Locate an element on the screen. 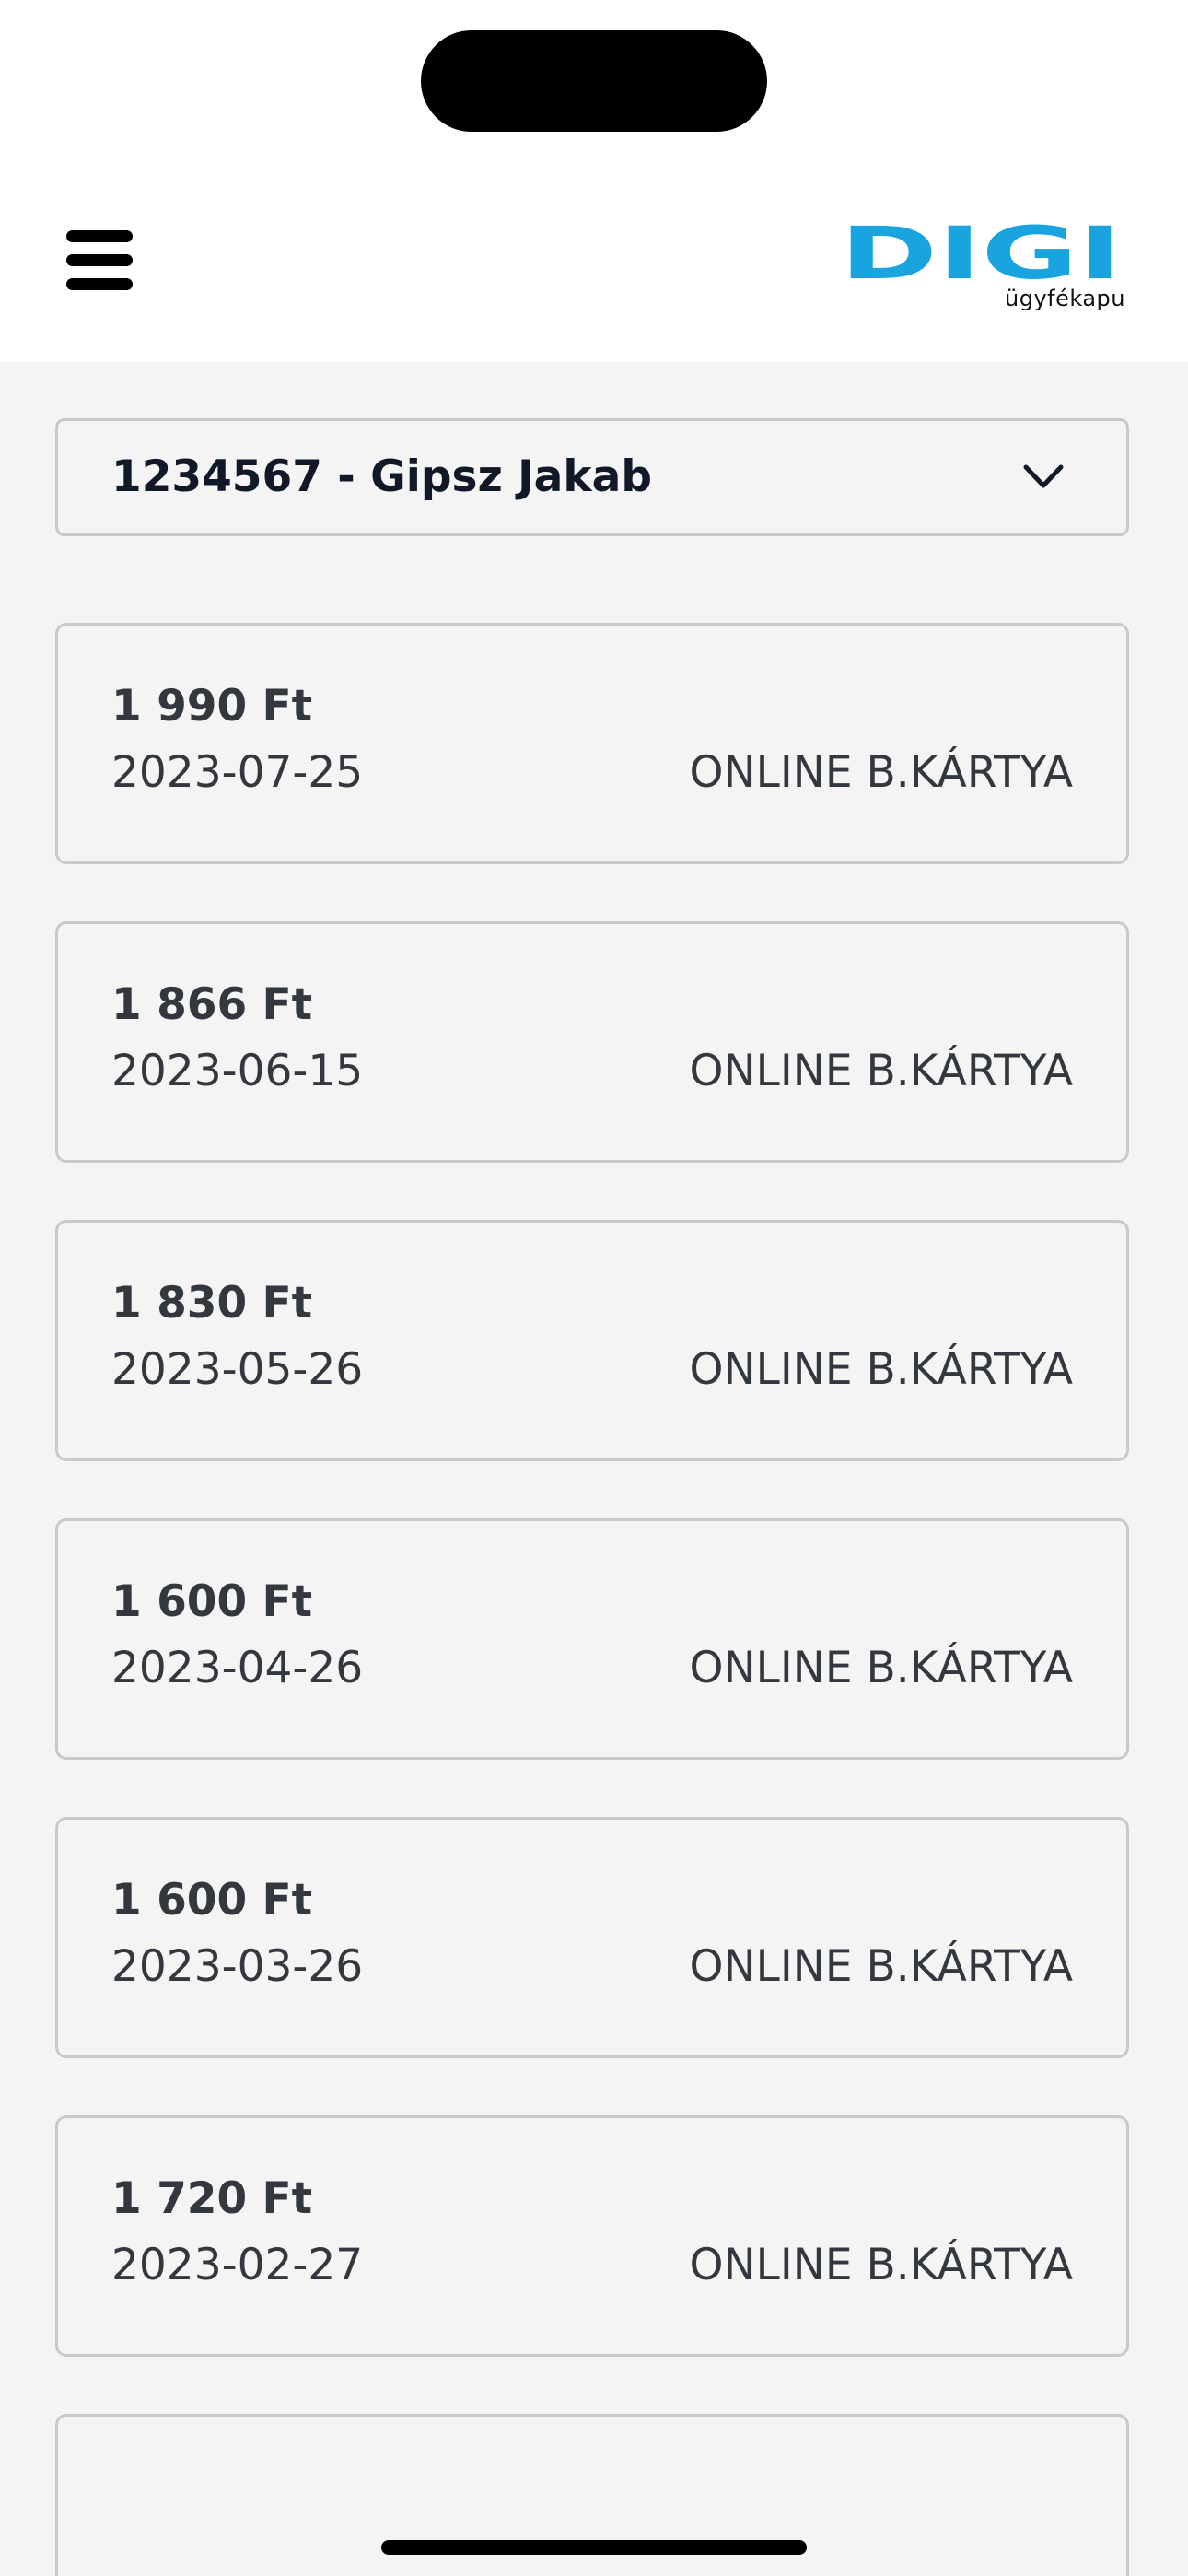 This screenshot has width=1188, height=2576. selected-account-label: 1234567 - Gipsz Jakab is located at coordinates (381, 476).